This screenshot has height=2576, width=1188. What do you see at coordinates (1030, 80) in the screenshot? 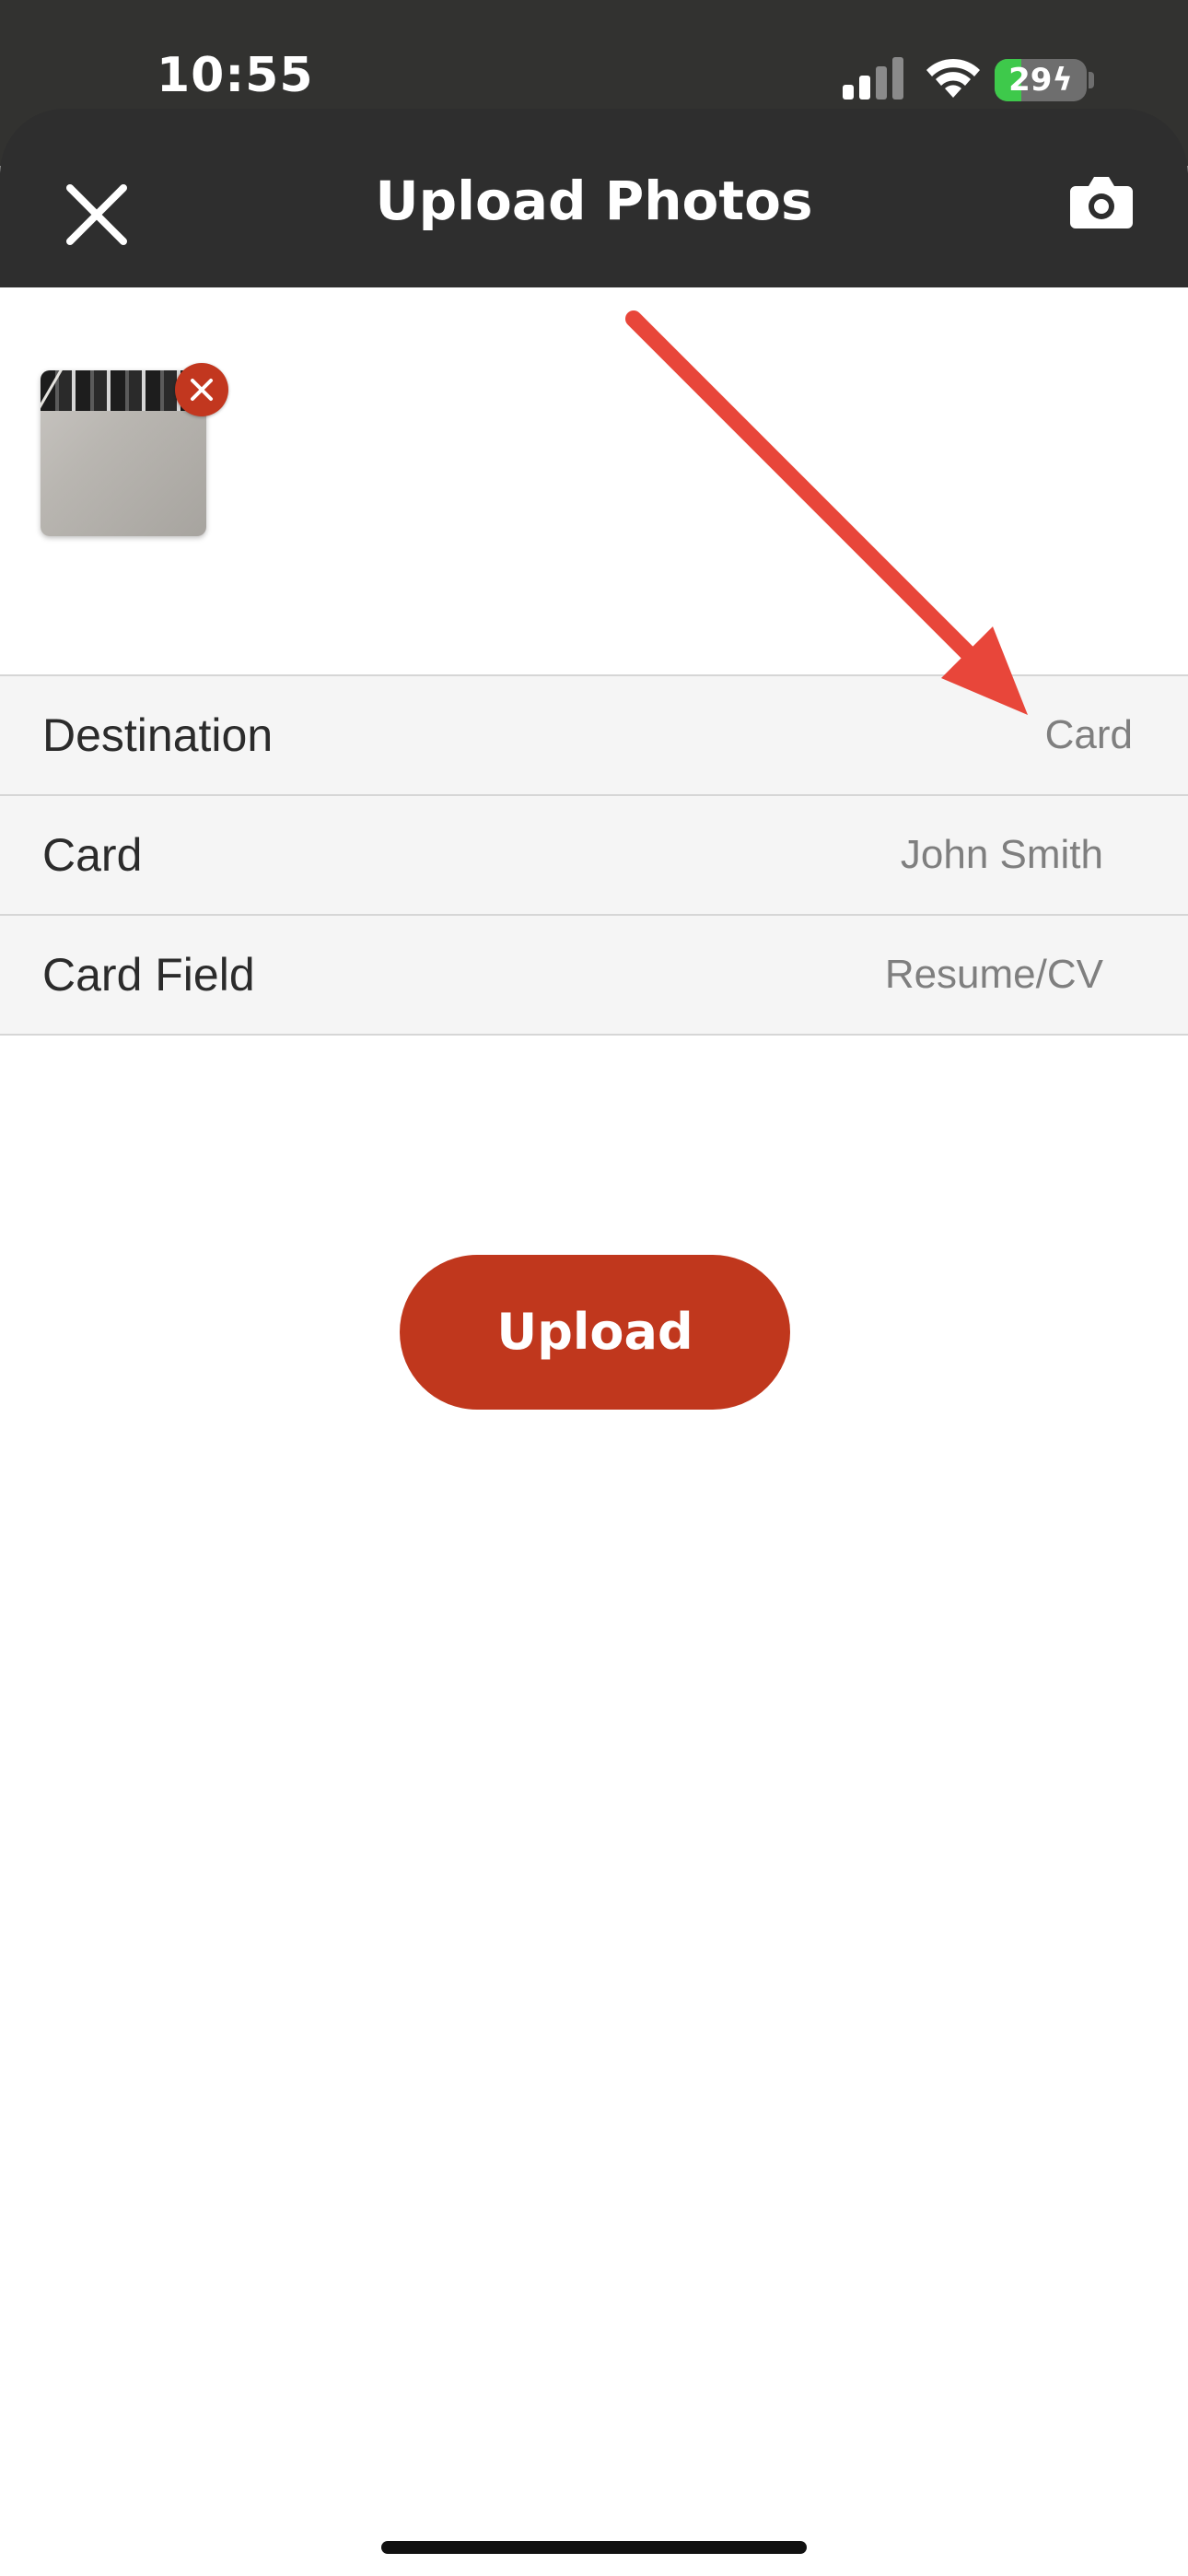
I see `battery-percent: 29` at bounding box center [1030, 80].